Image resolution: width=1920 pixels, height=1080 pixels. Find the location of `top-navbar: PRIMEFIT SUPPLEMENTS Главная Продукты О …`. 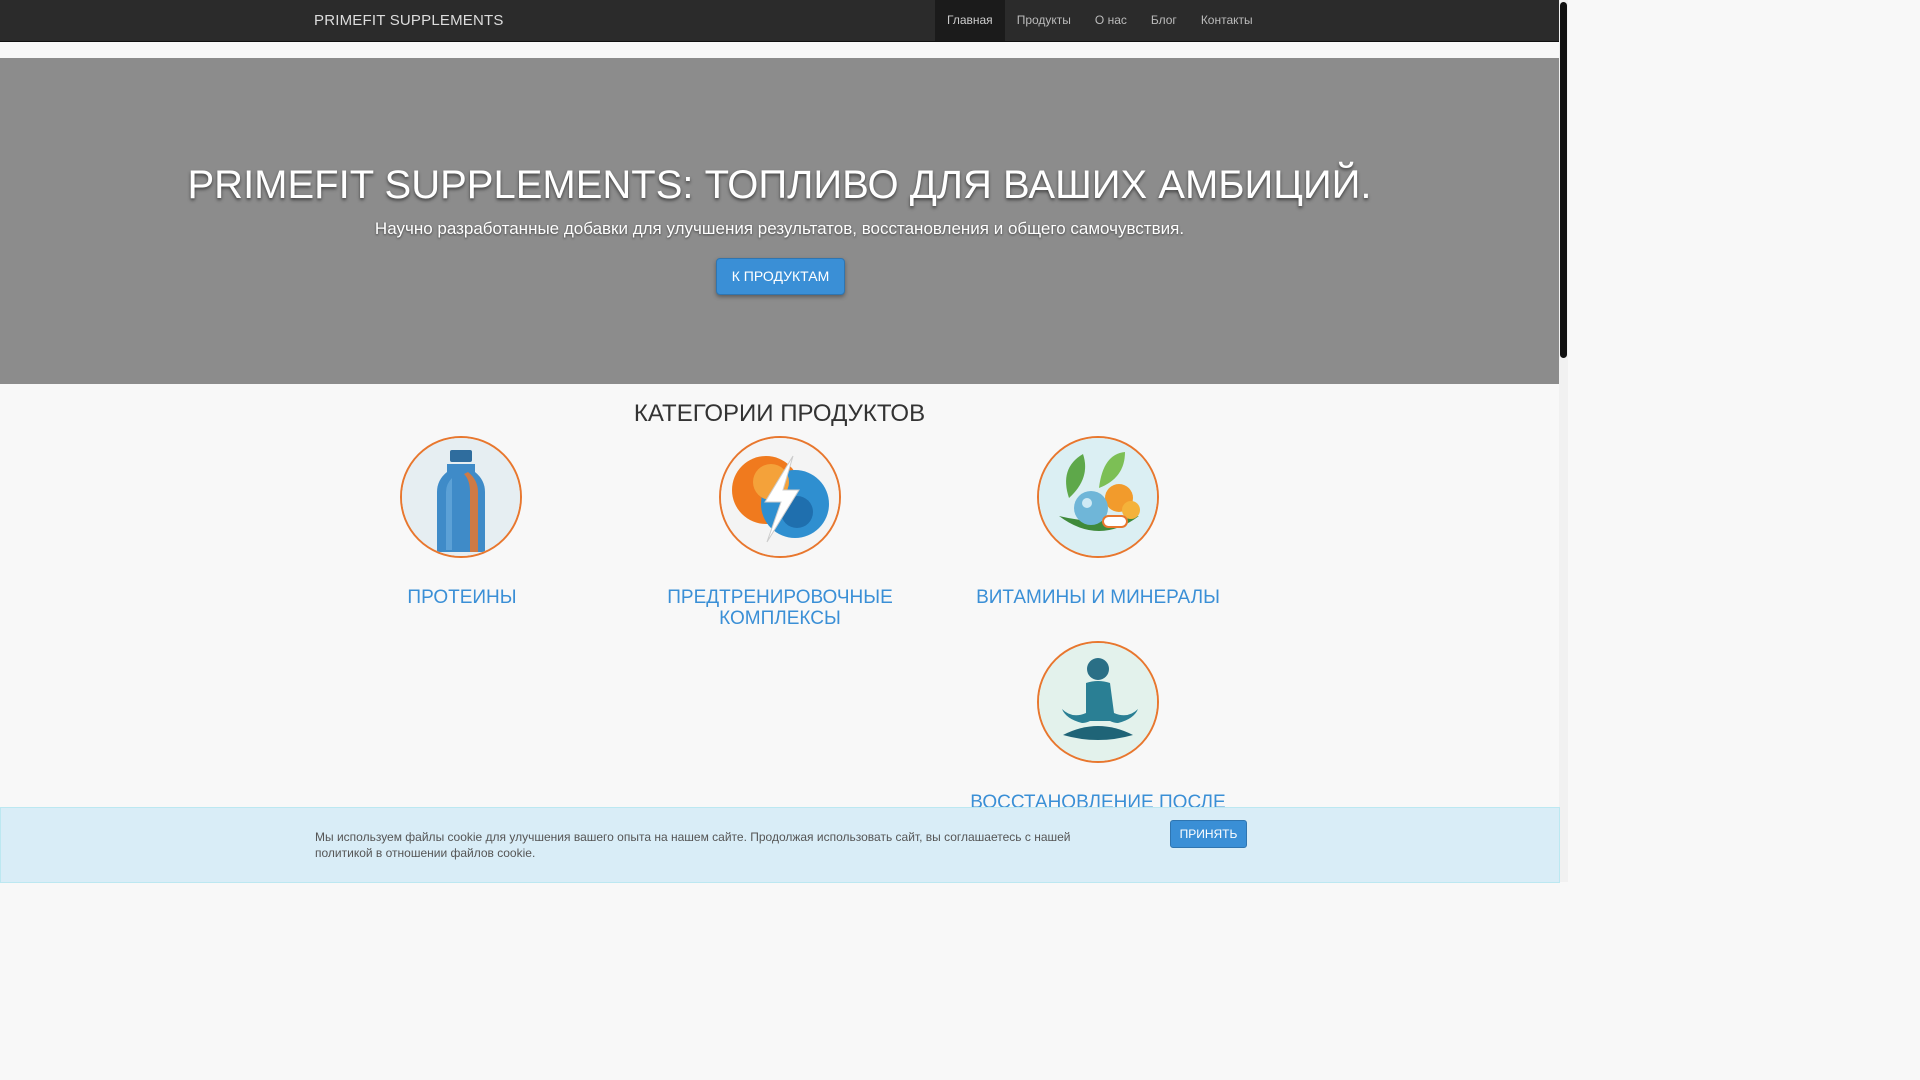

top-navbar: PRIMEFIT SUPPLEMENTS Главная Продукты О … is located at coordinates (779, 21).